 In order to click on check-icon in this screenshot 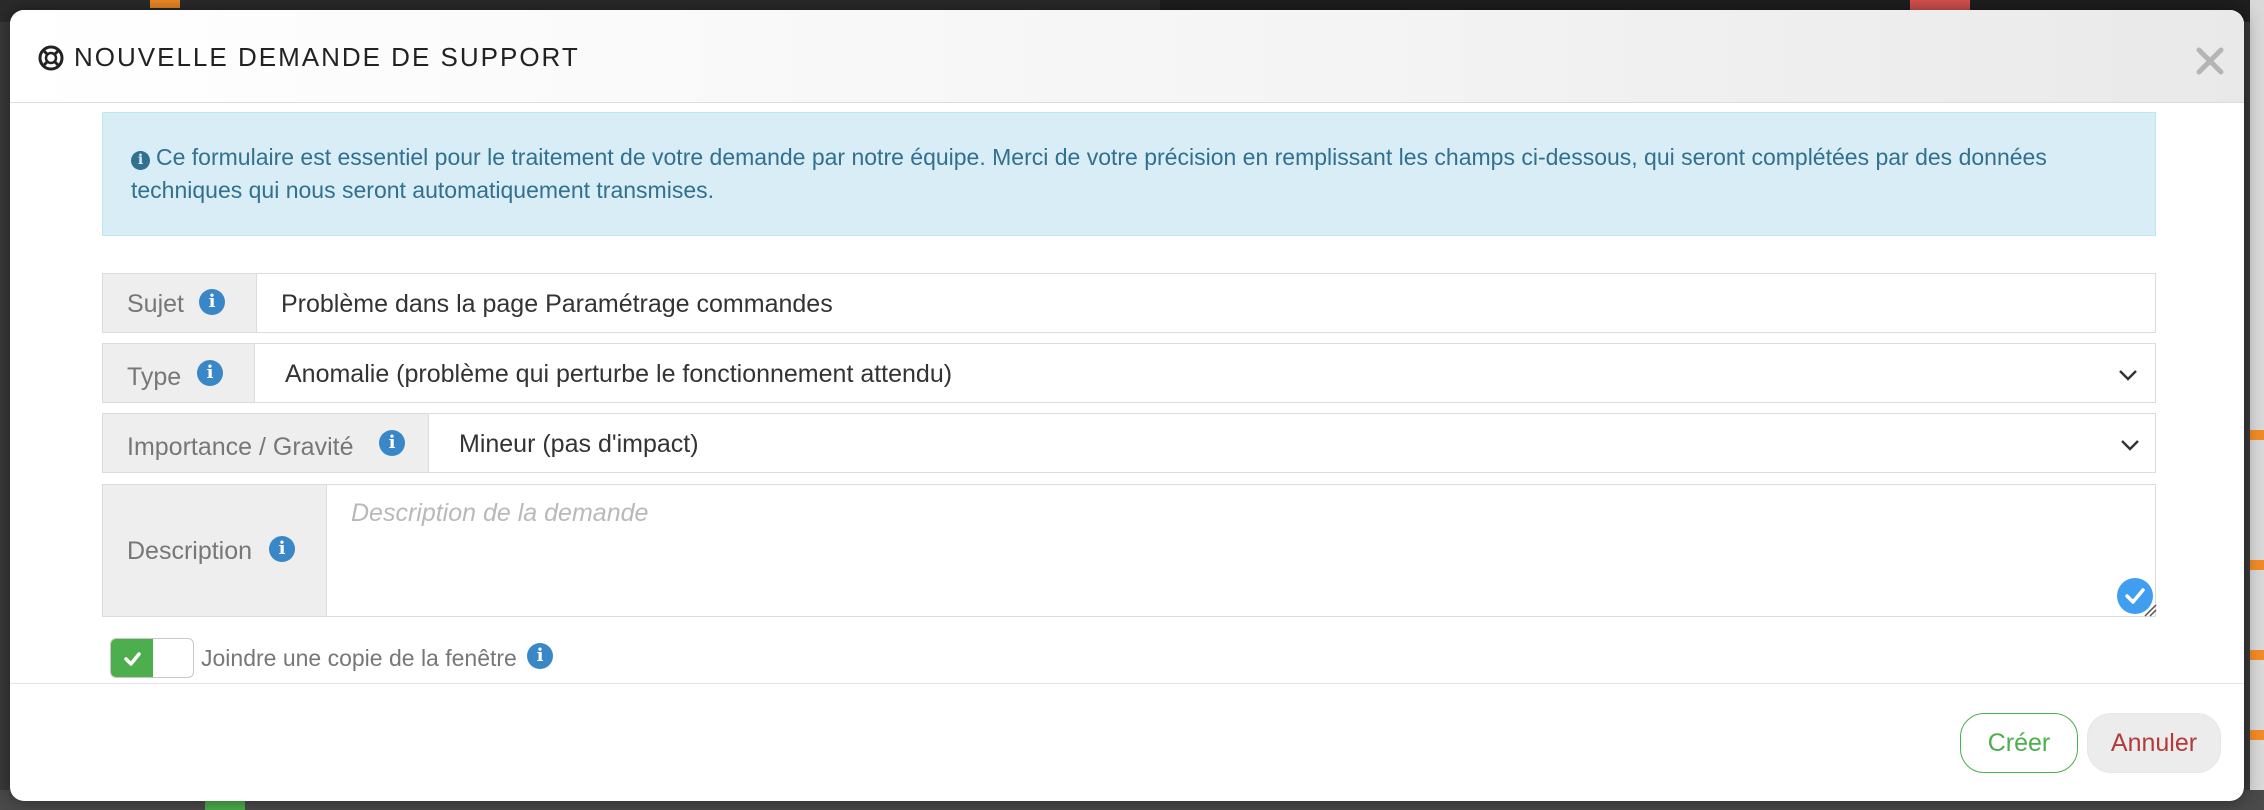, I will do `click(132, 659)`.